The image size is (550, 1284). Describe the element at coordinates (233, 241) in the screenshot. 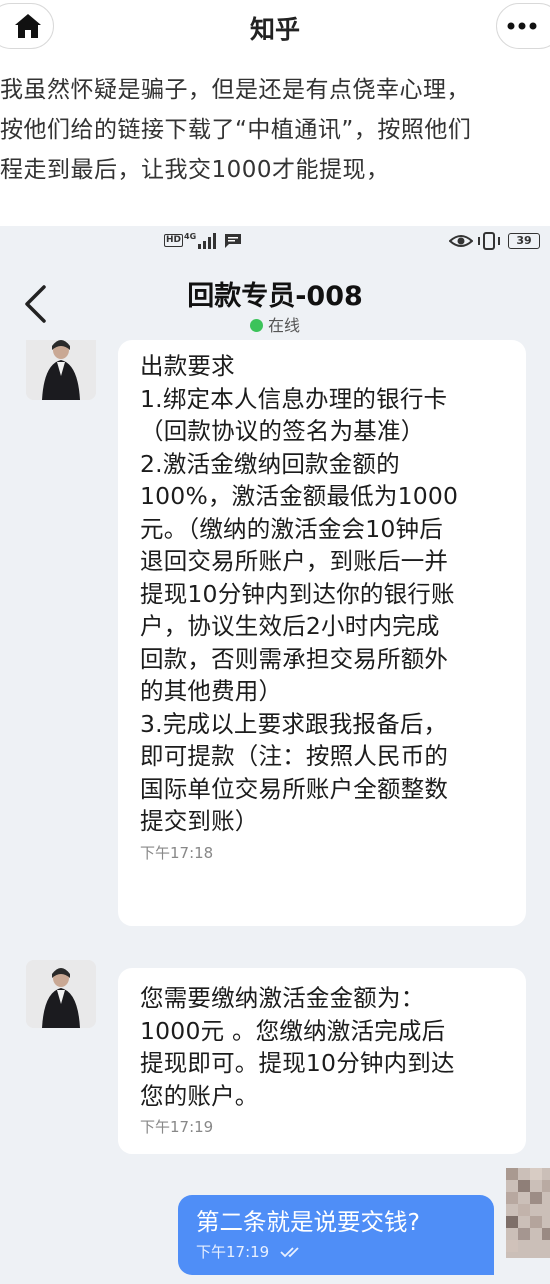

I see `message-notification-icon` at that location.